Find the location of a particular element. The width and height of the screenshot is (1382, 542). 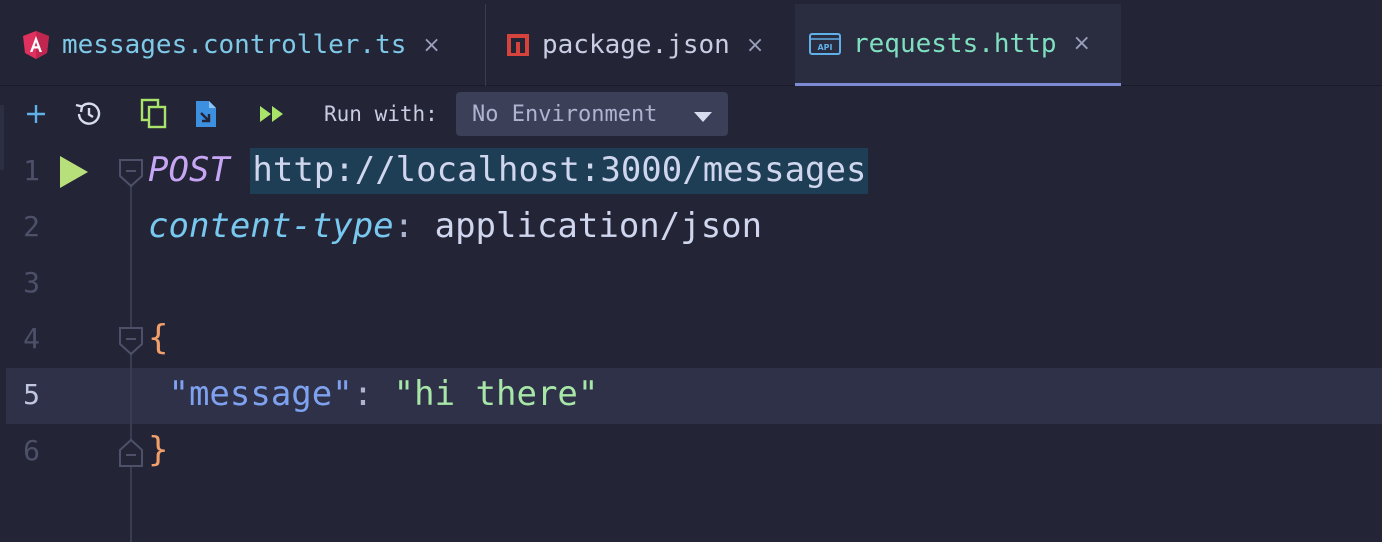

api-icon: API is located at coordinates (825, 44).